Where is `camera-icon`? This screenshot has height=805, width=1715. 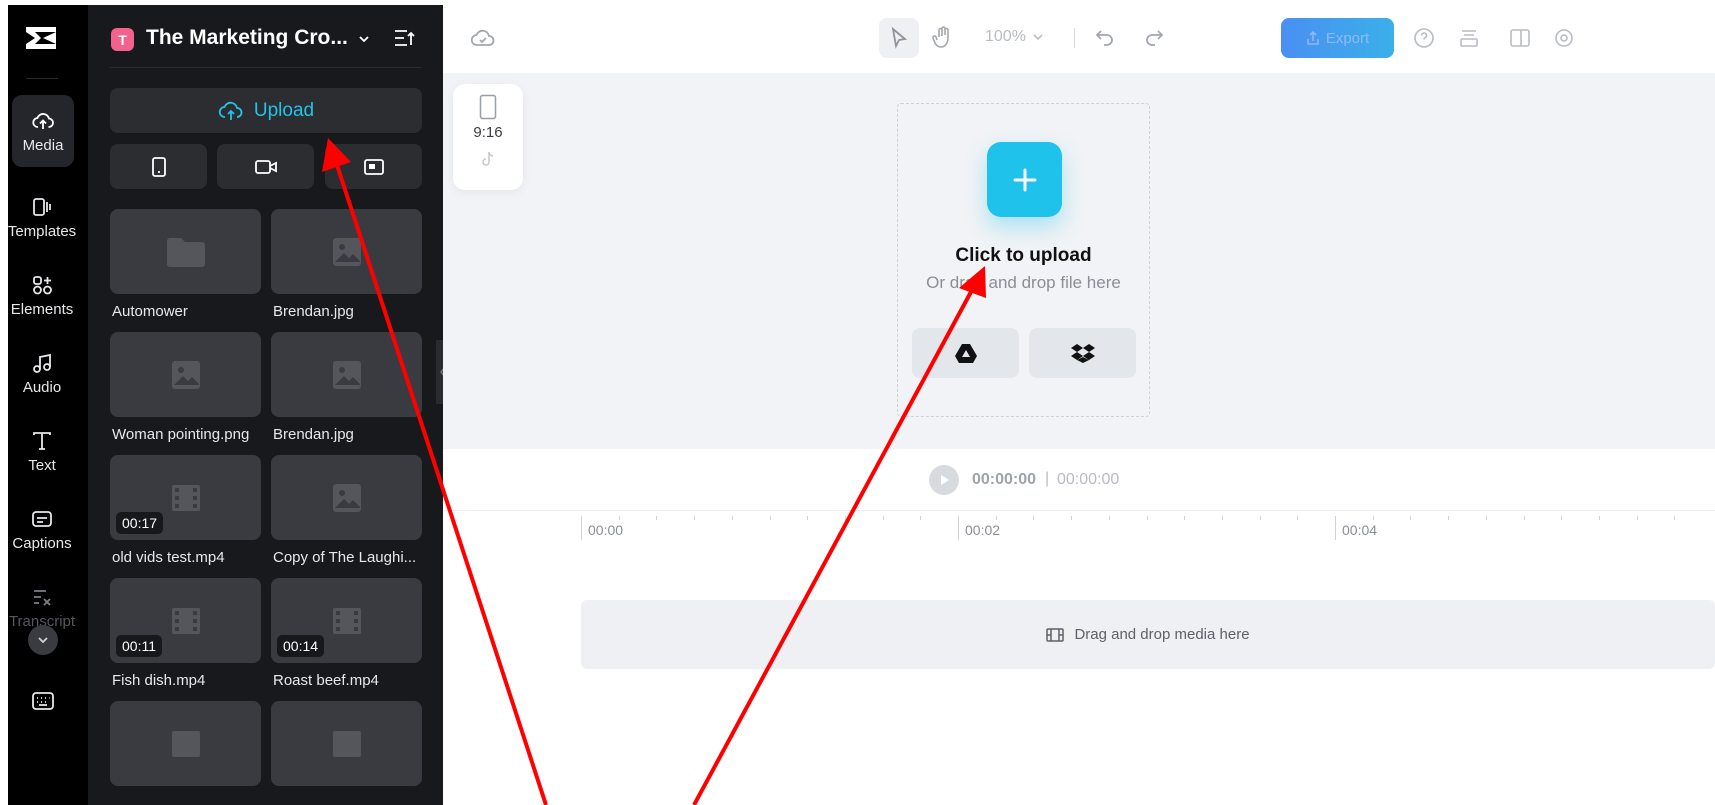
camera-icon is located at coordinates (265, 166).